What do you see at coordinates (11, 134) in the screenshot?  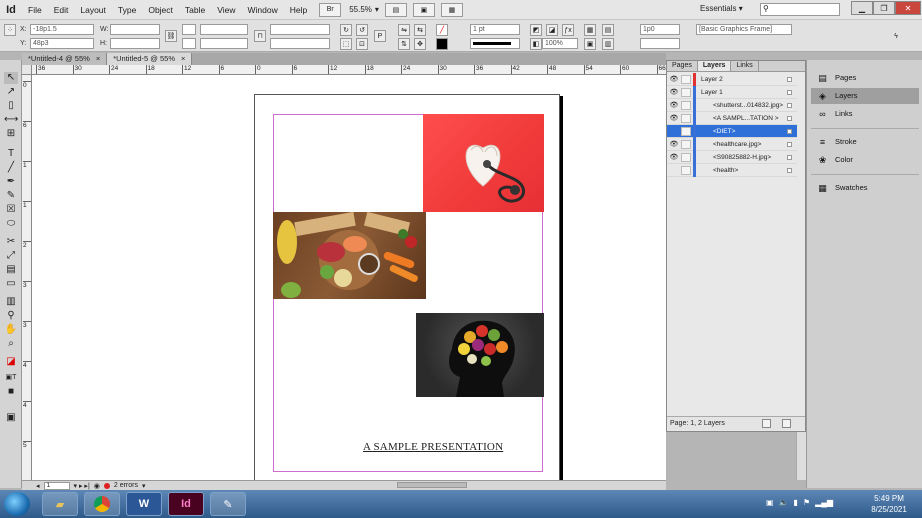 I see `content-collector-icon: ⊞` at bounding box center [11, 134].